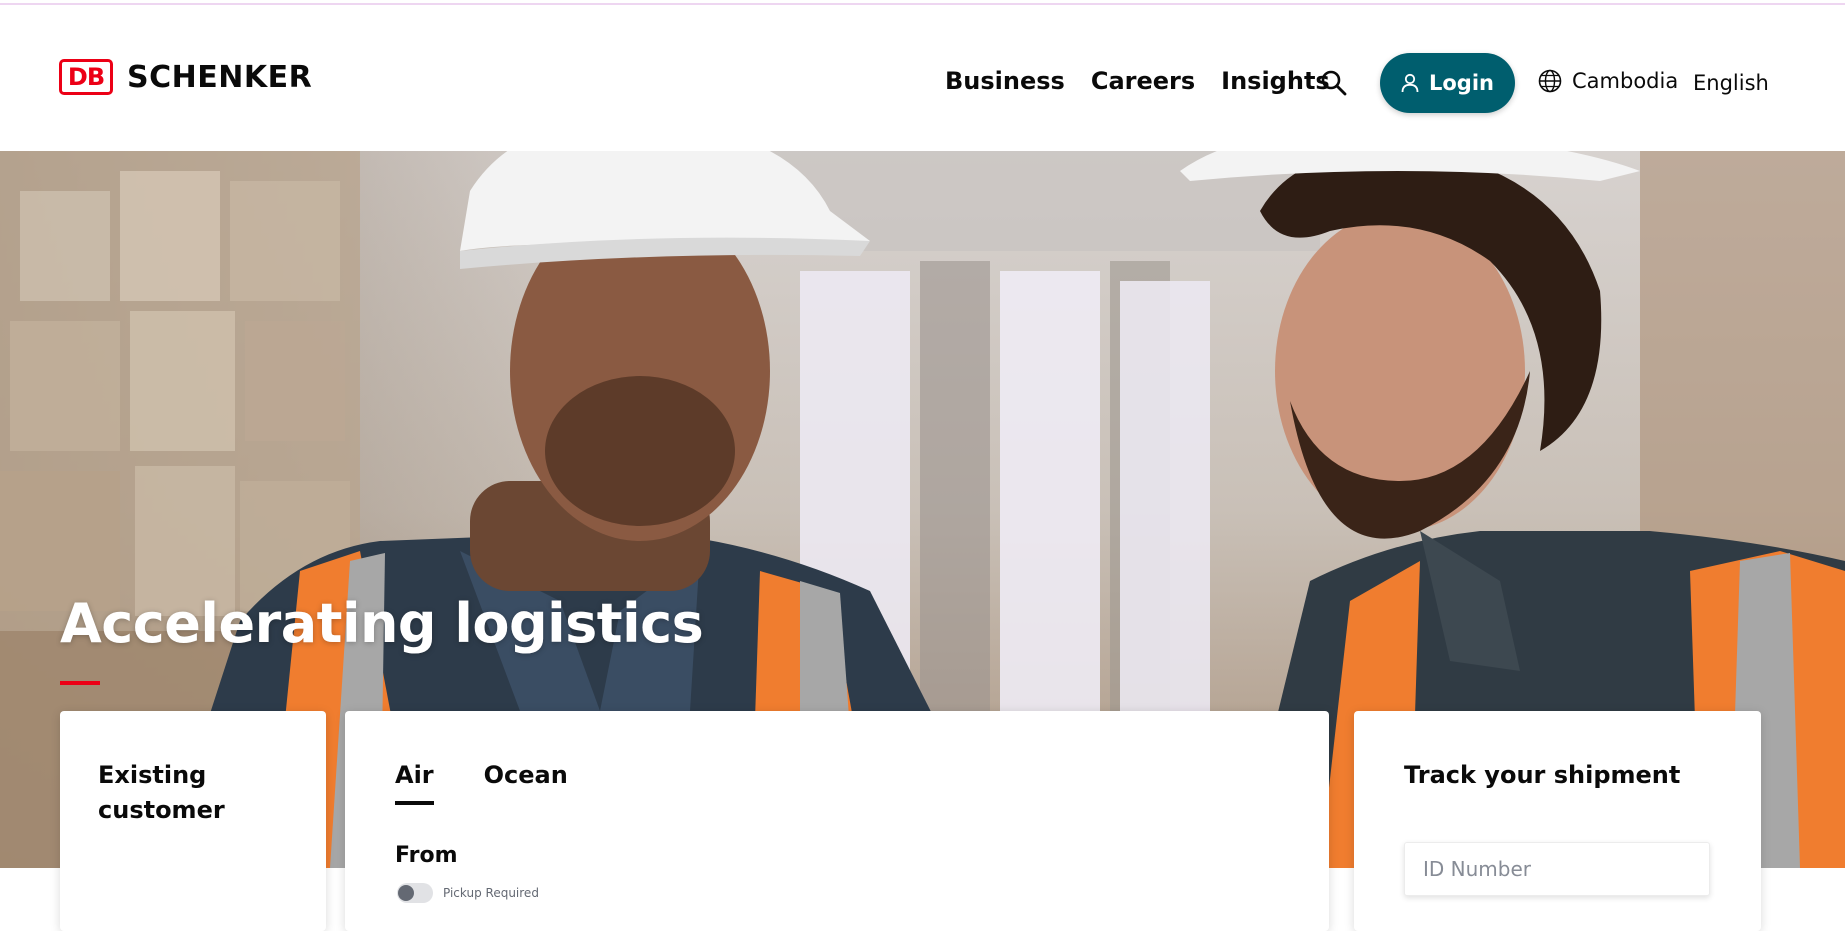 This screenshot has height=931, width=1845. Describe the element at coordinates (1461, 83) in the screenshot. I see `login-label: Login` at that location.